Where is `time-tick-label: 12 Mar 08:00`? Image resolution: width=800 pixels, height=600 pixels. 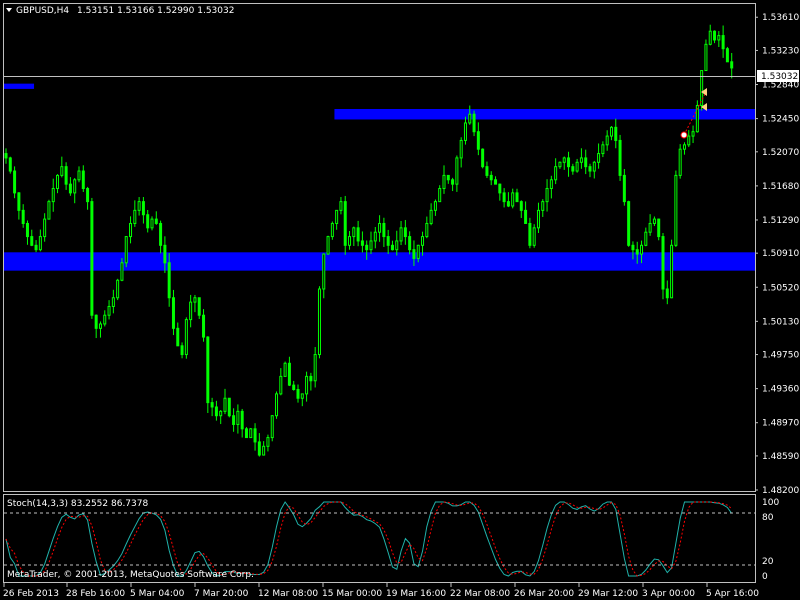
time-tick-label: 12 Mar 08:00 is located at coordinates (288, 594).